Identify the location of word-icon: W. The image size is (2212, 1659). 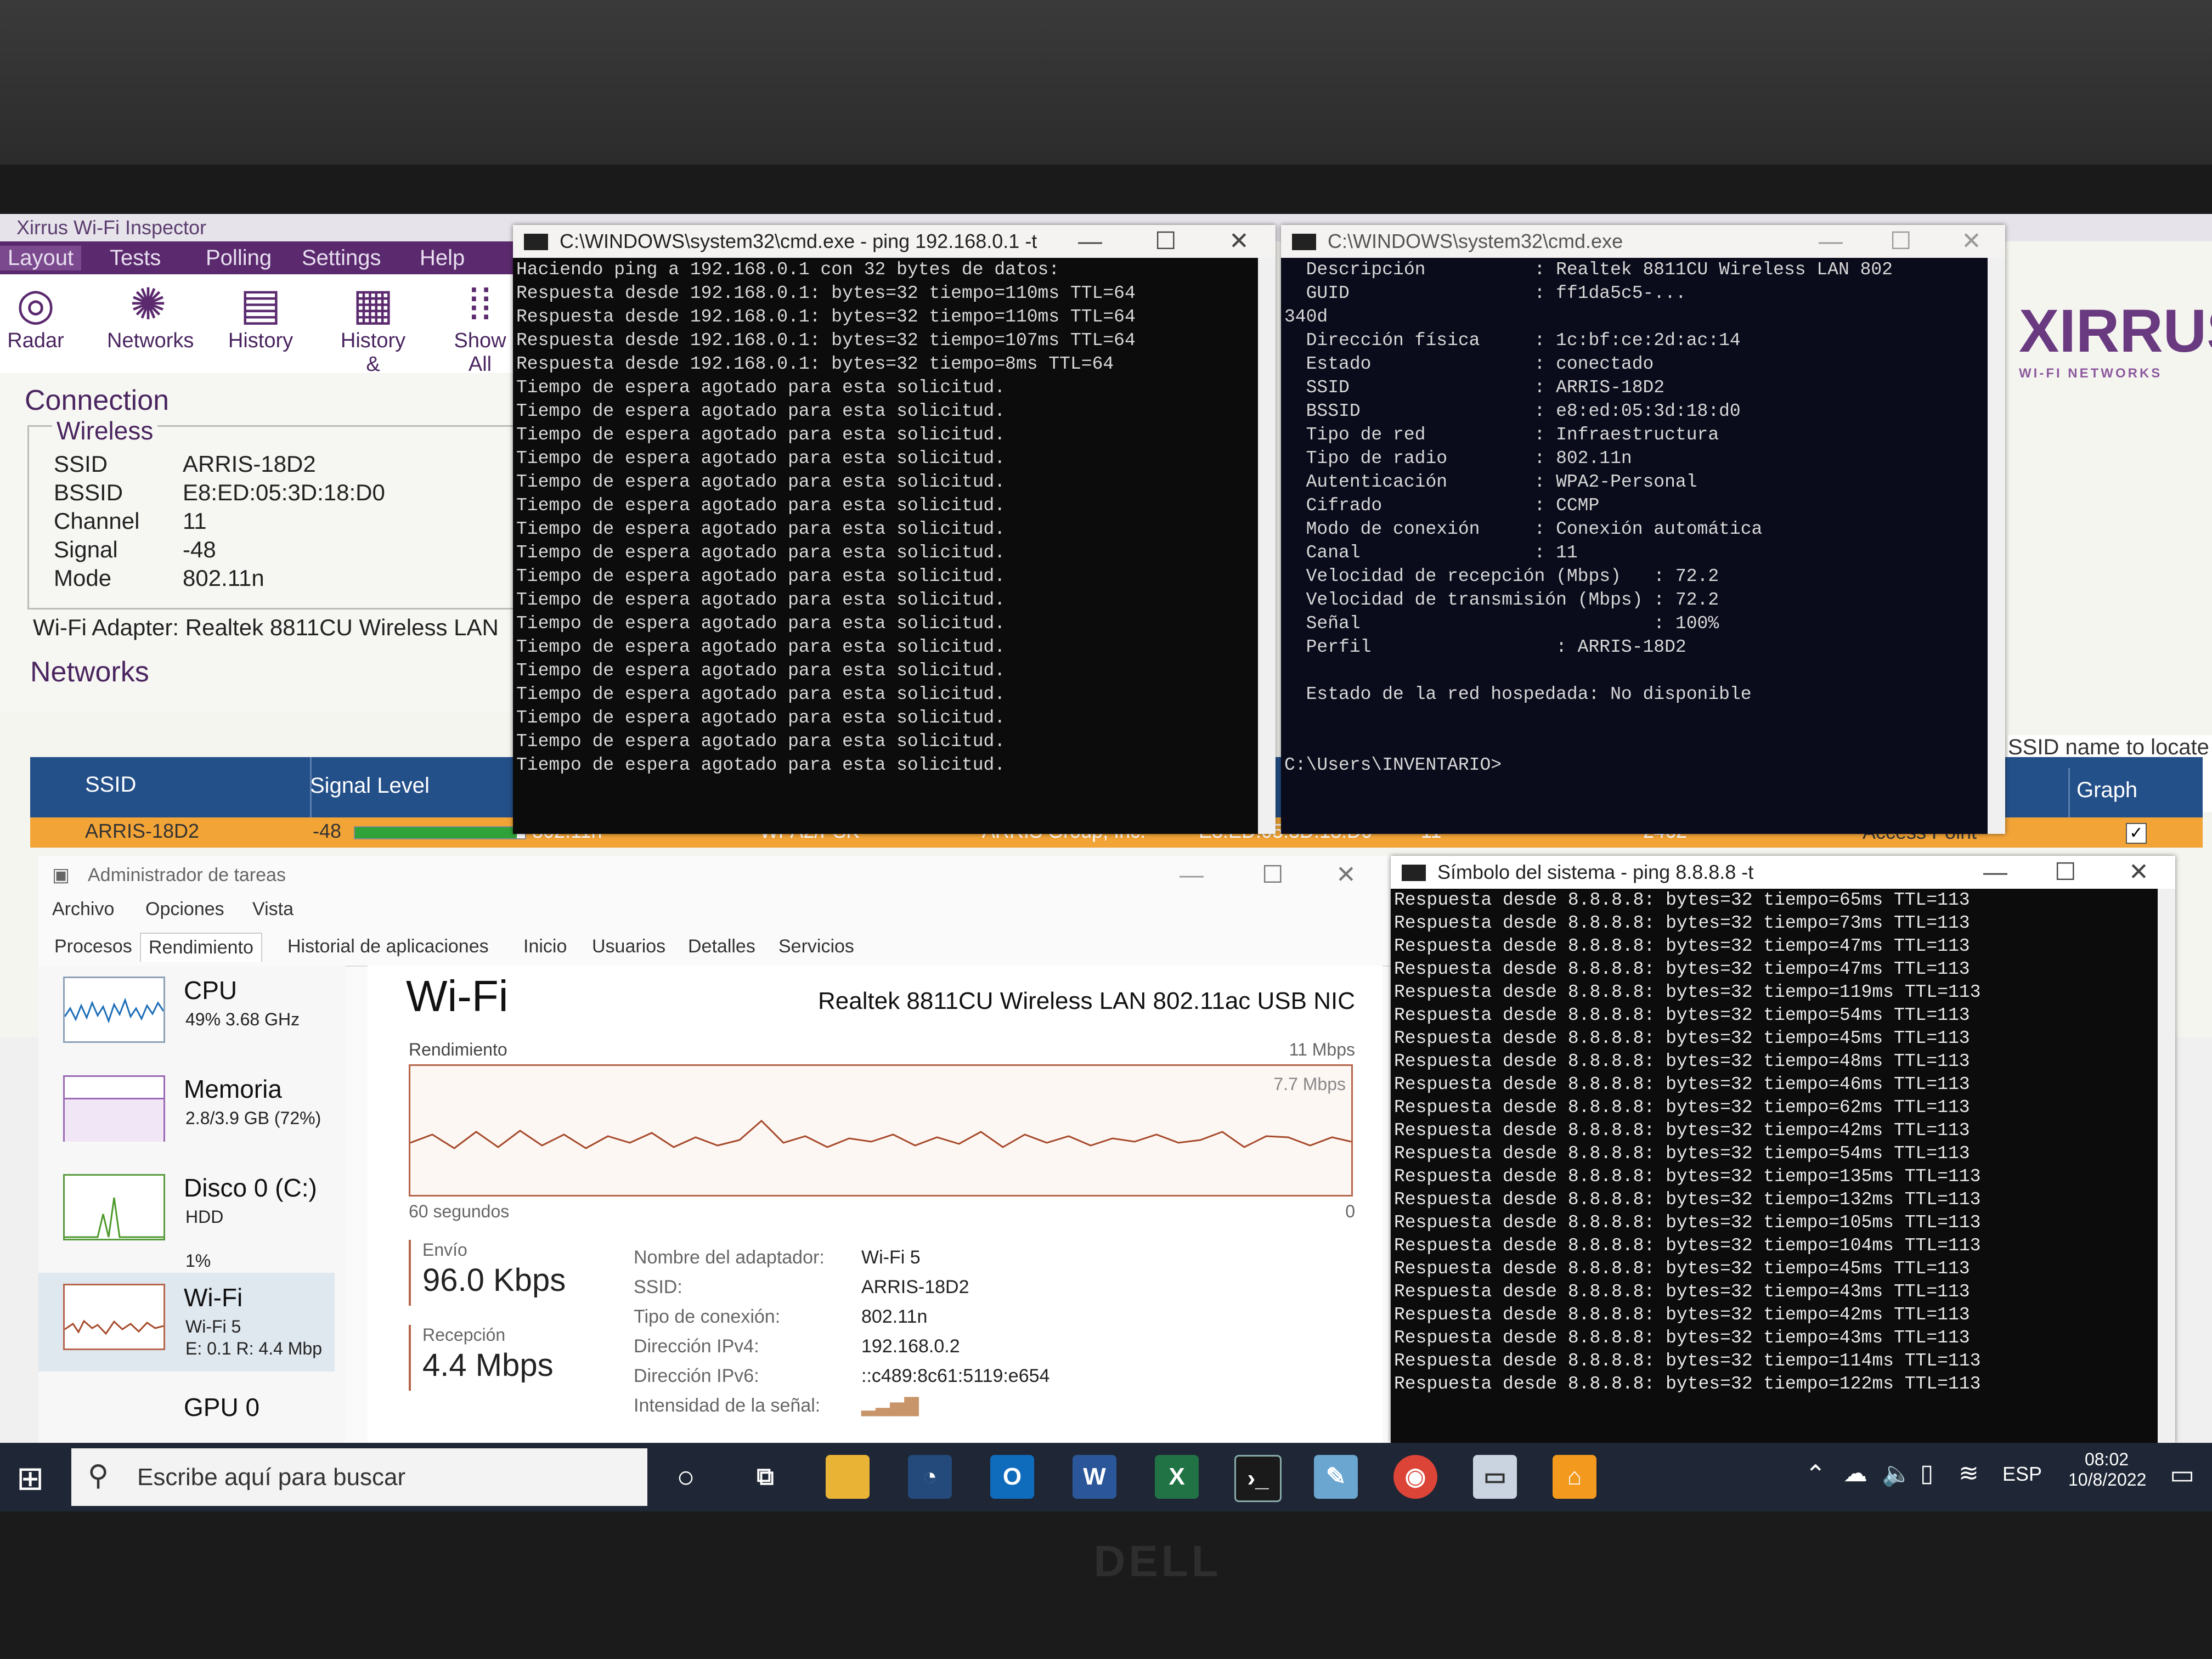
(1094, 1477).